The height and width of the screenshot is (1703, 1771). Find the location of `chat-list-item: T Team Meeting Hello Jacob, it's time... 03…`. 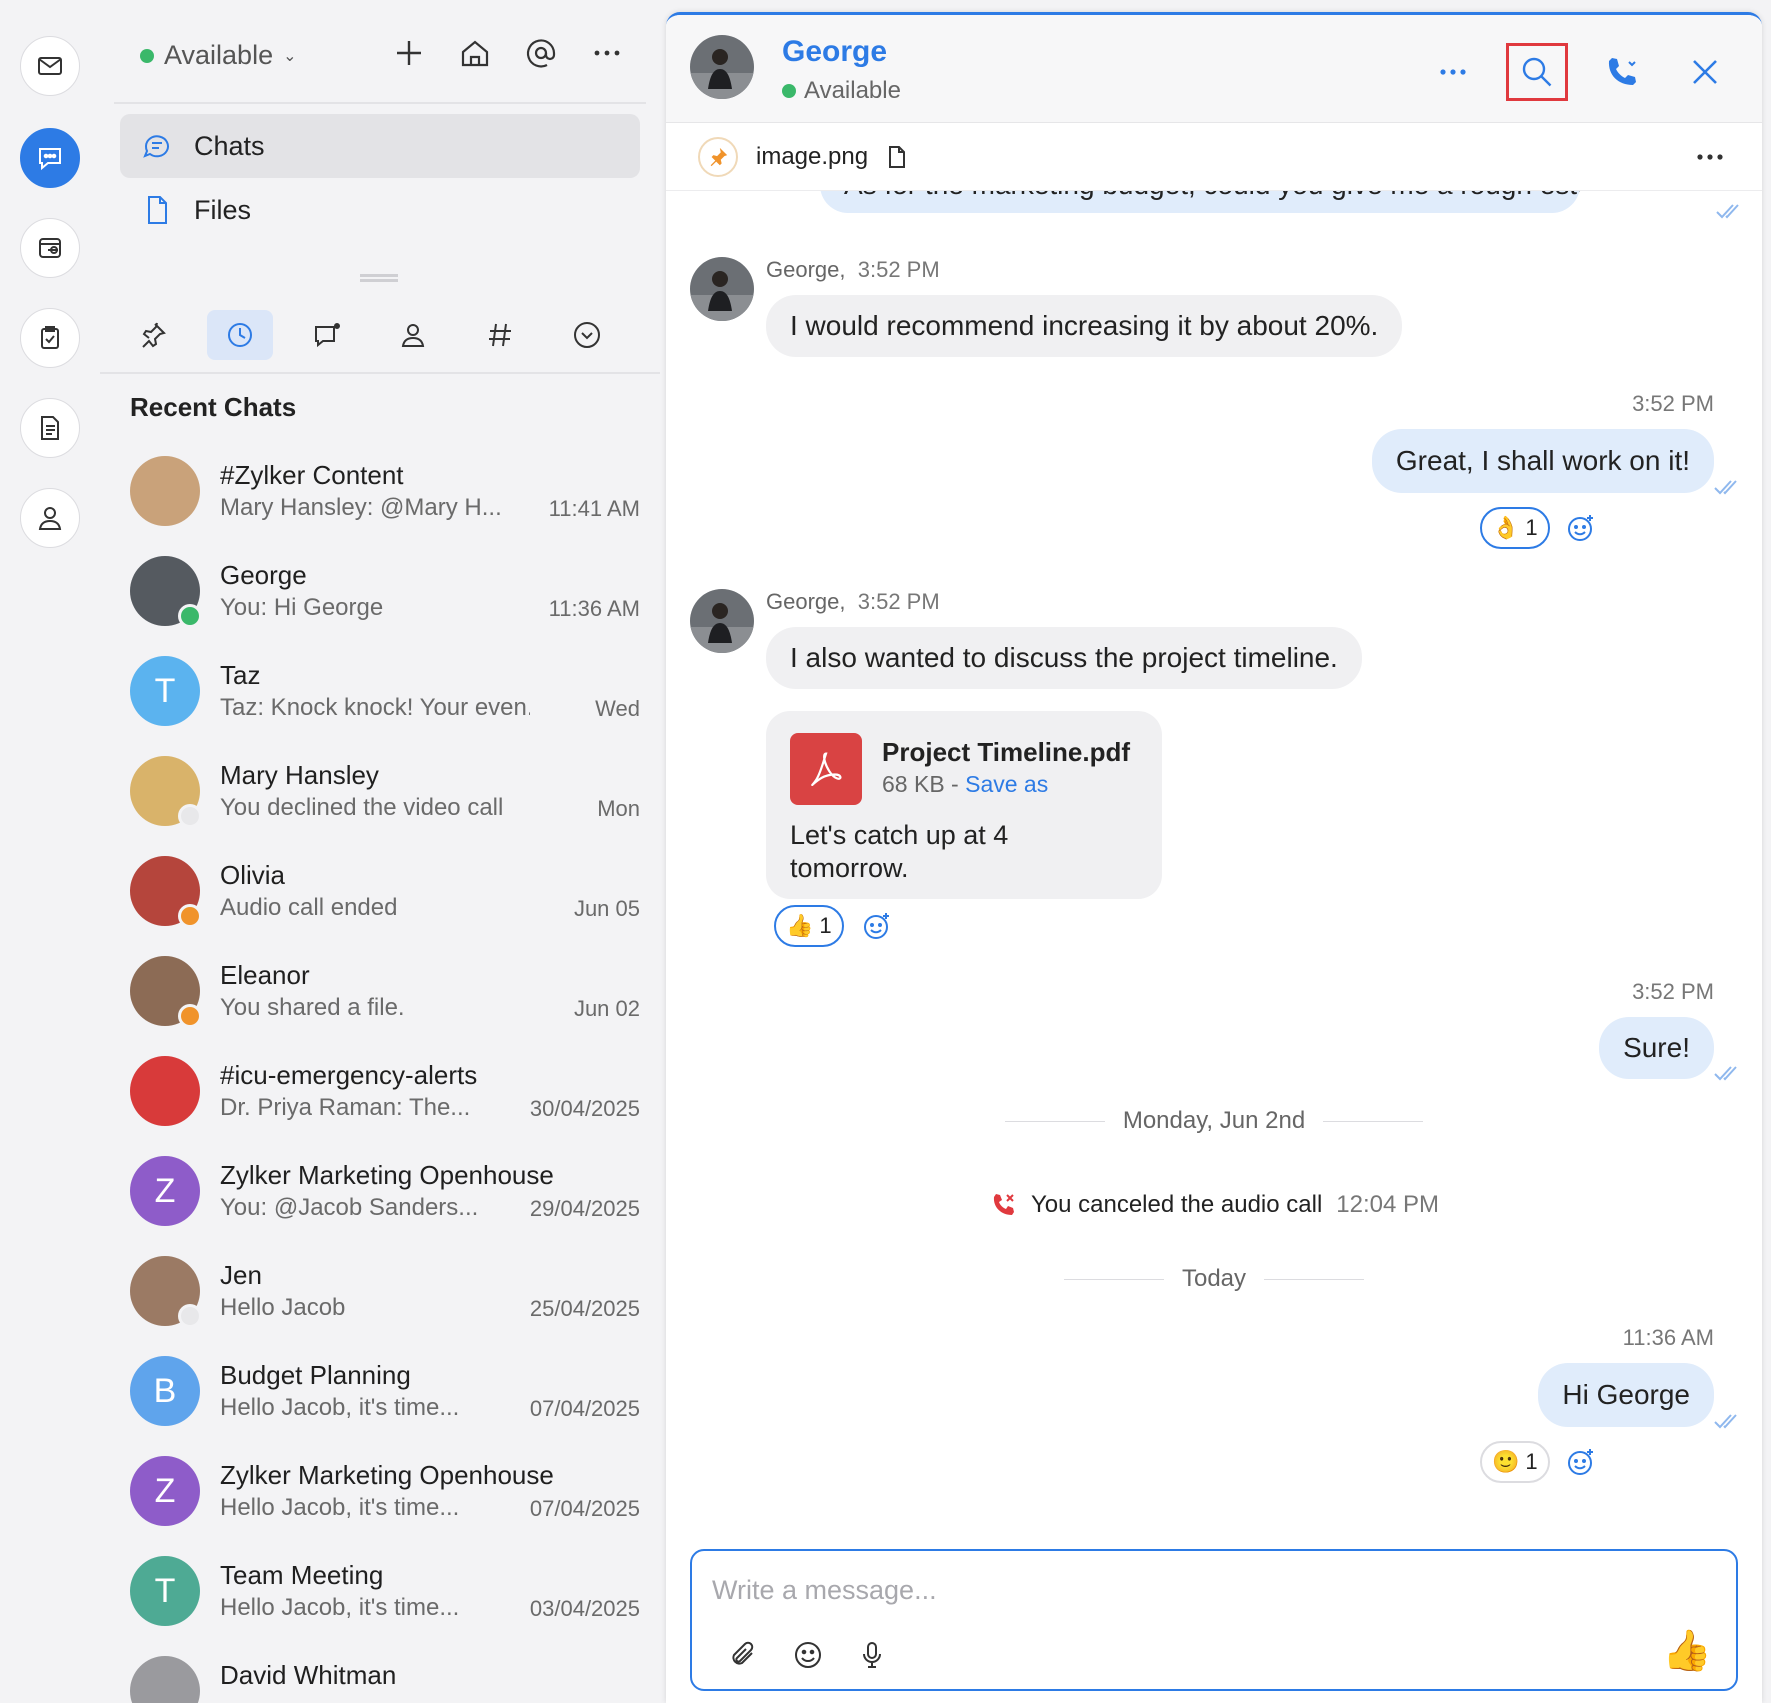

chat-list-item: T Team Meeting Hello Jacob, it's time... 03… is located at coordinates (385, 1602).